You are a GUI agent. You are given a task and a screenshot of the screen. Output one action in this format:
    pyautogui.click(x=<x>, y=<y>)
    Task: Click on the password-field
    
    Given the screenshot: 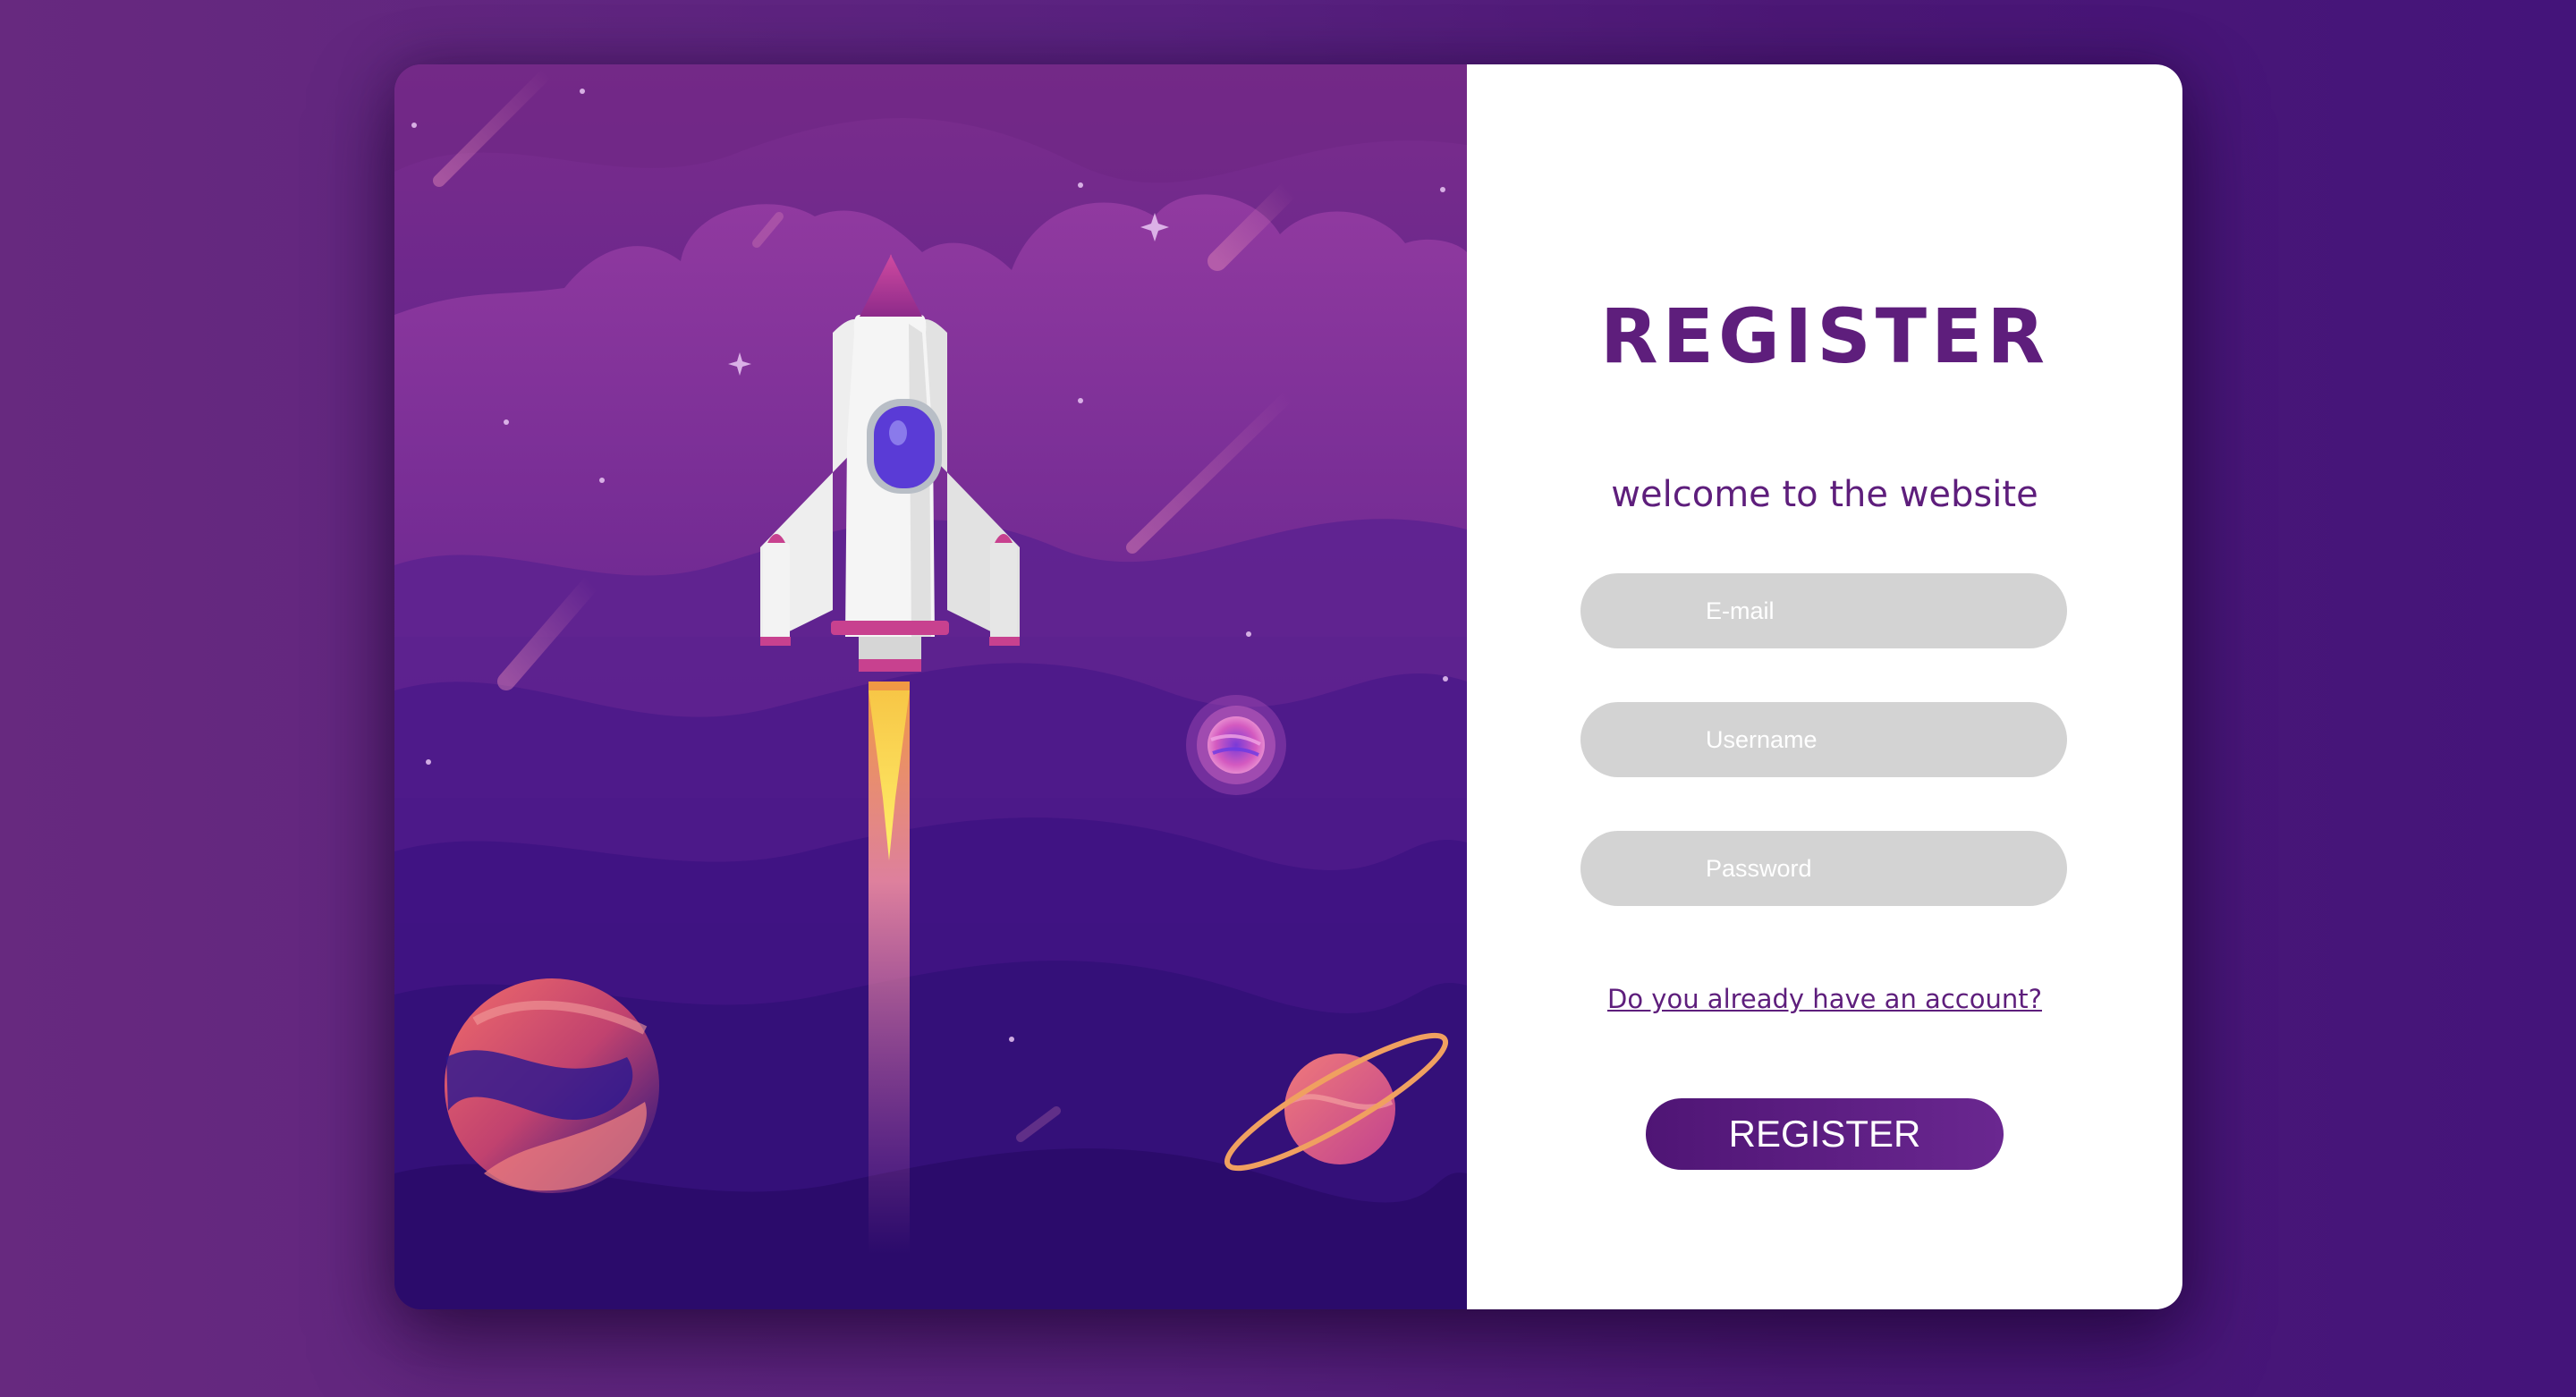 What is the action you would take?
    pyautogui.click(x=1823, y=868)
    